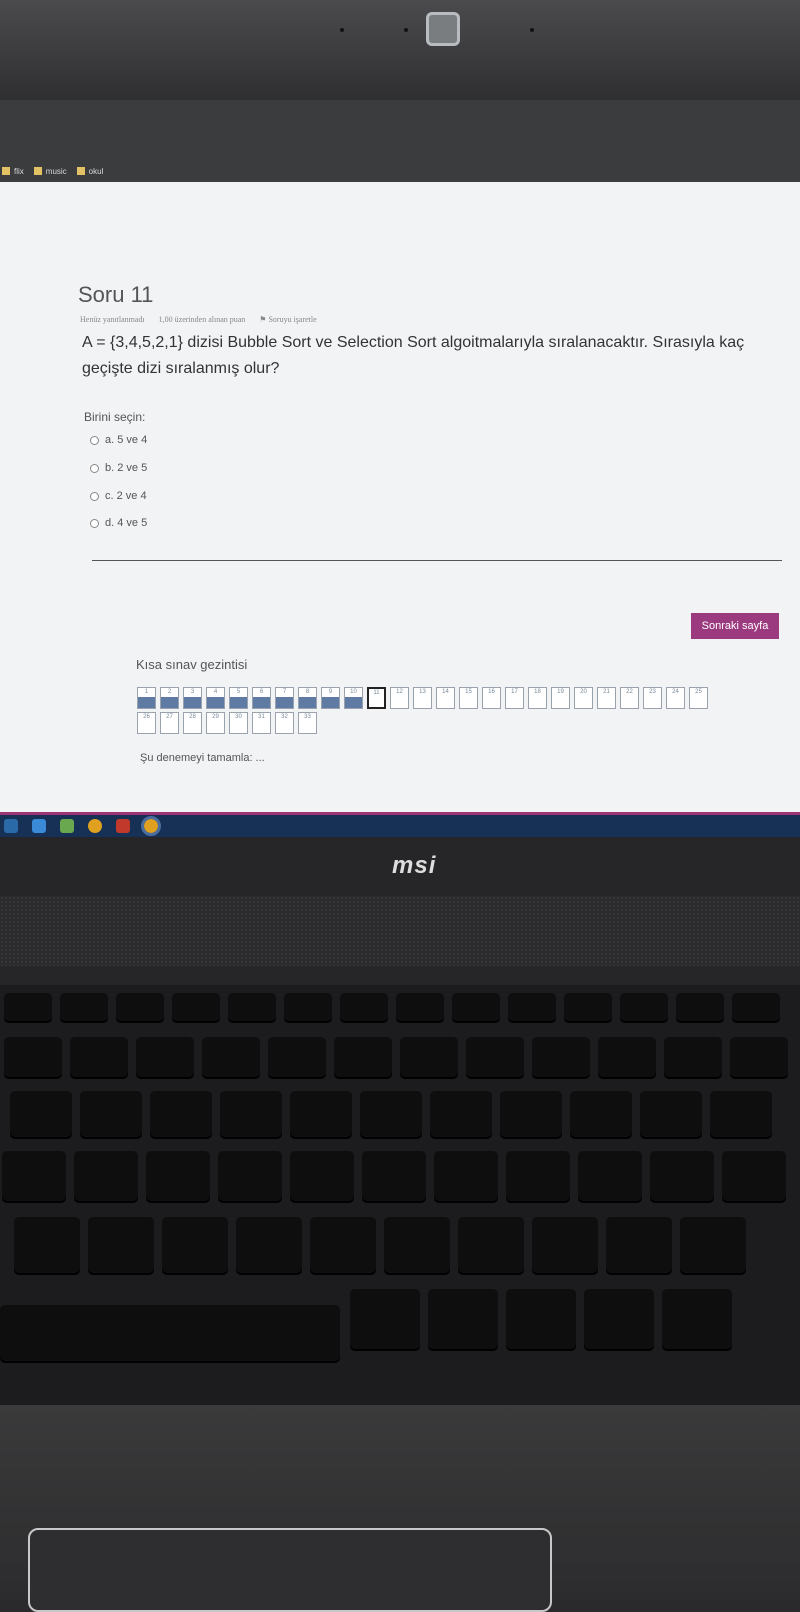  I want to click on quiz-nav-button: 28, so click(192, 723).